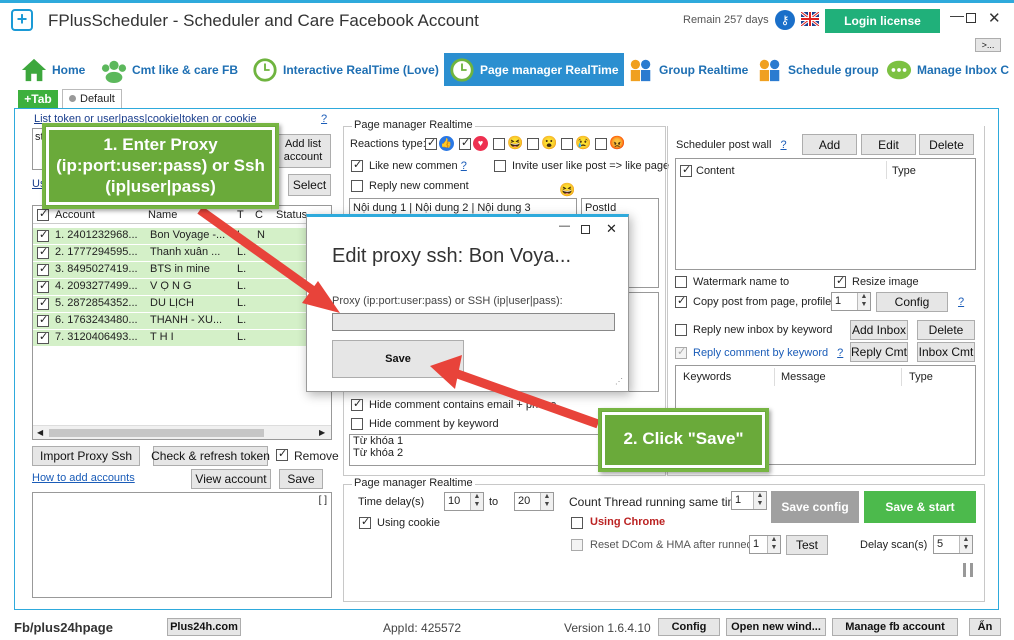  What do you see at coordinates (63, 627) in the screenshot?
I see `fb-page-label: Fb/plus24hpage` at bounding box center [63, 627].